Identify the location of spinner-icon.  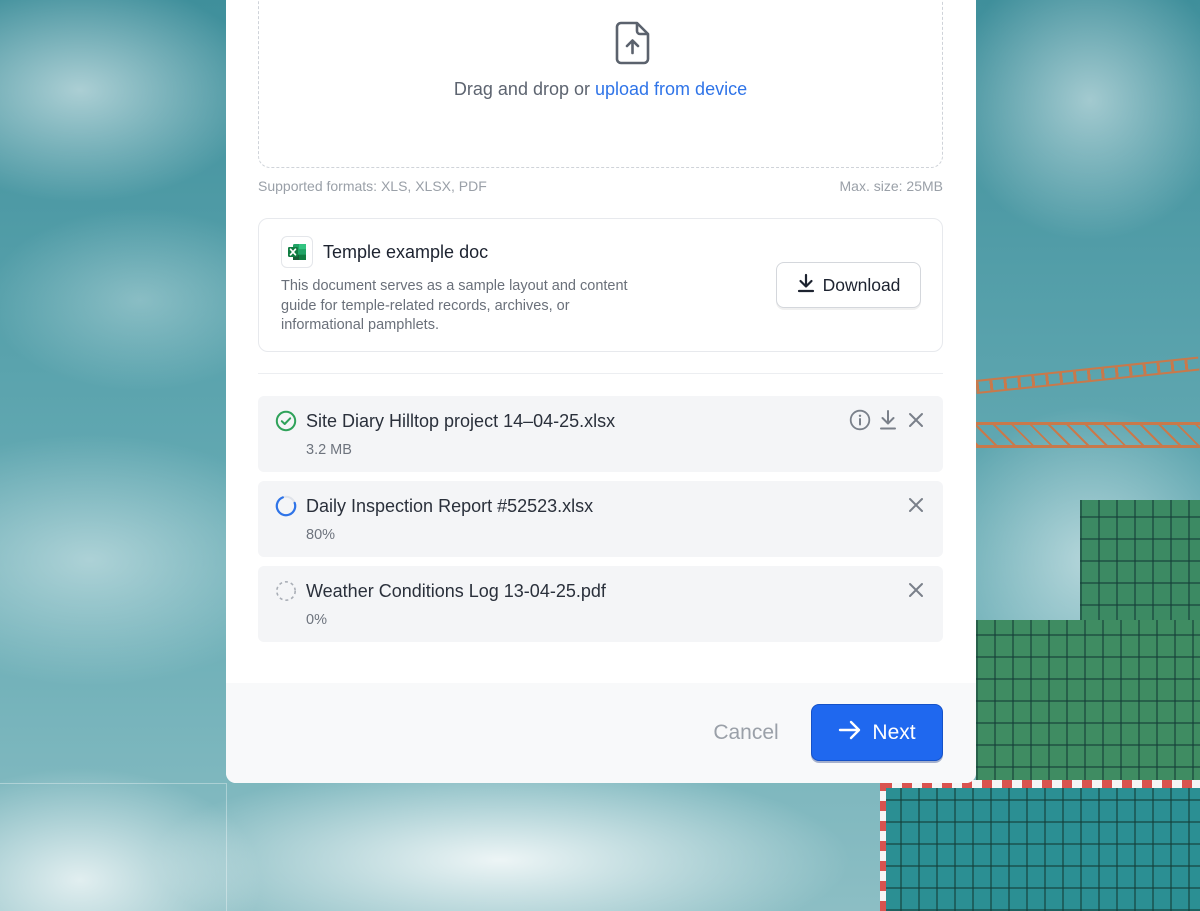
(286, 506).